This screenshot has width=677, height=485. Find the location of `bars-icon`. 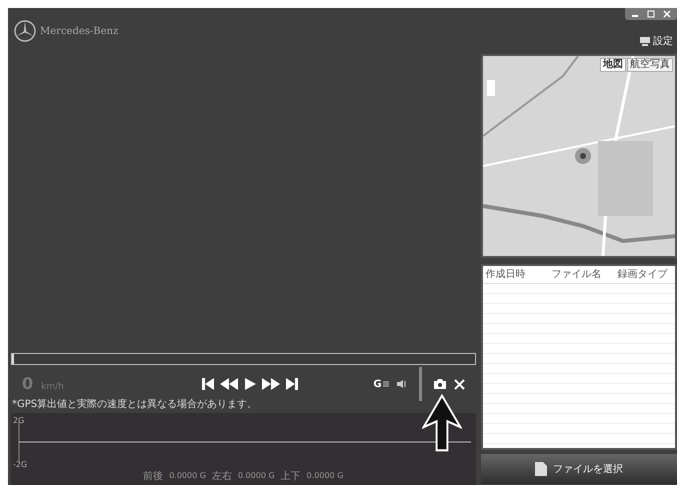

bars-icon is located at coordinates (385, 384).